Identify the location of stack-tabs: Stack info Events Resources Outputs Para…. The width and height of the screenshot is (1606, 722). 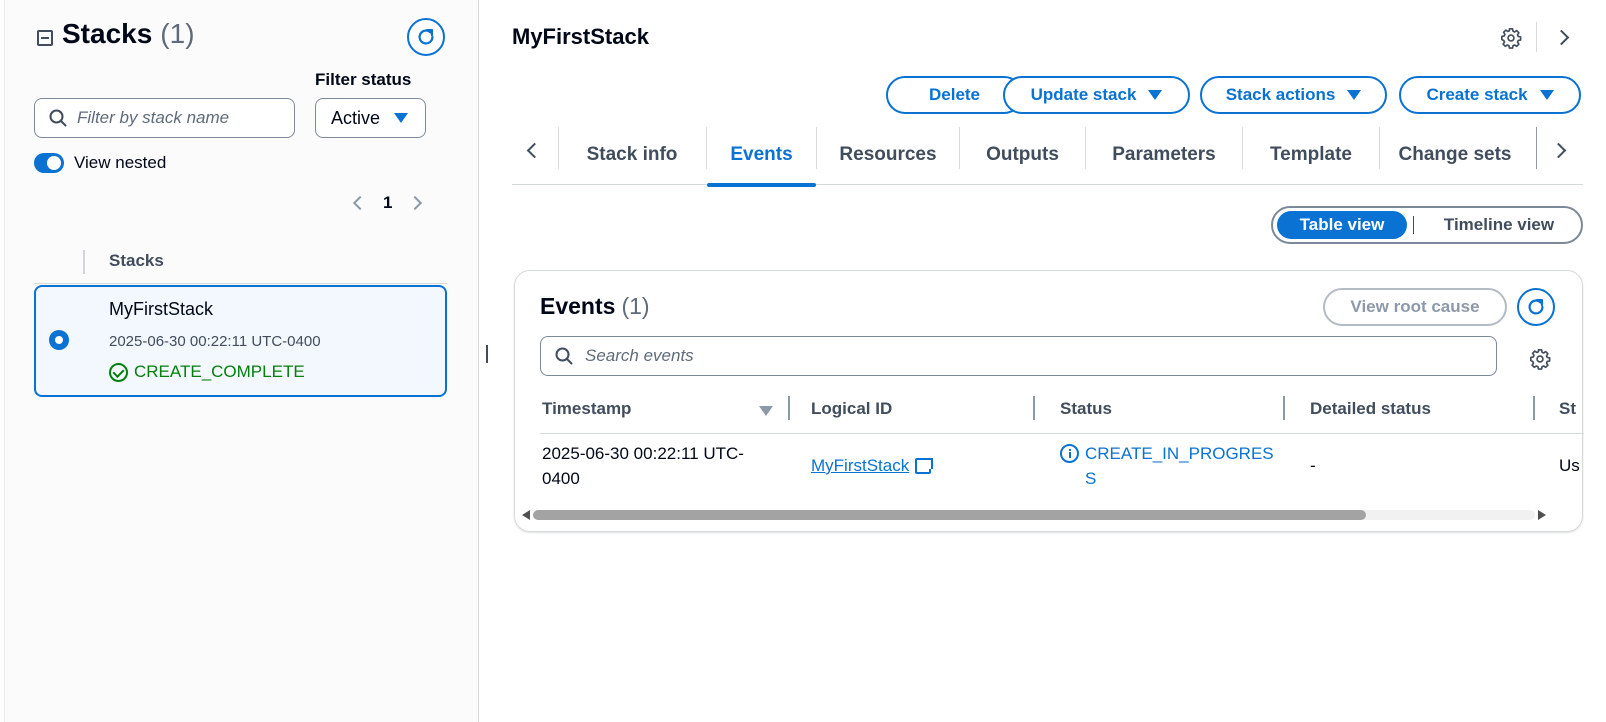
(1047, 156).